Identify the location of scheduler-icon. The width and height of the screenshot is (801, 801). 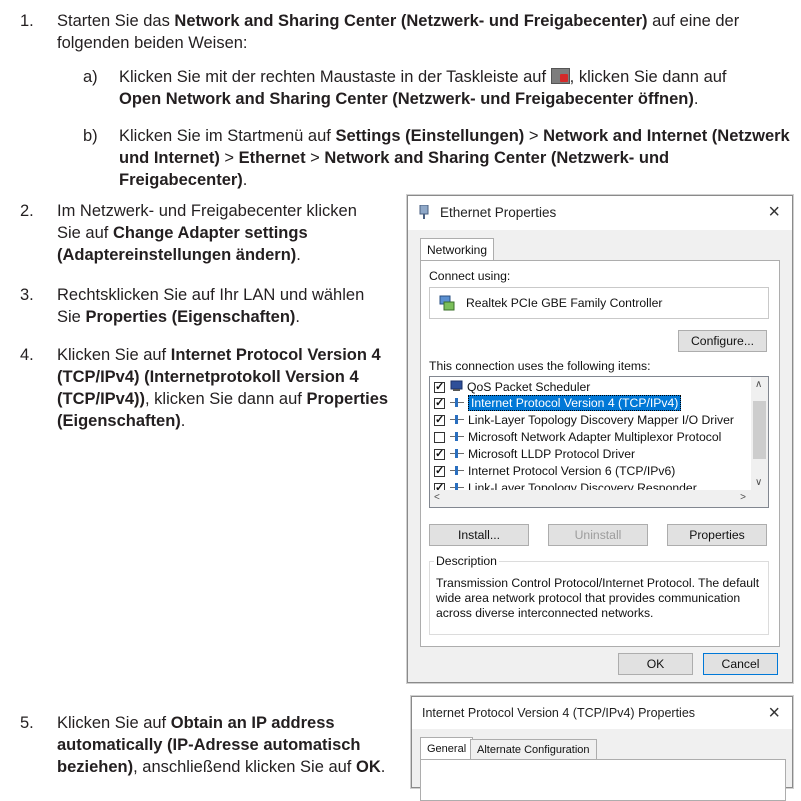
(456, 385).